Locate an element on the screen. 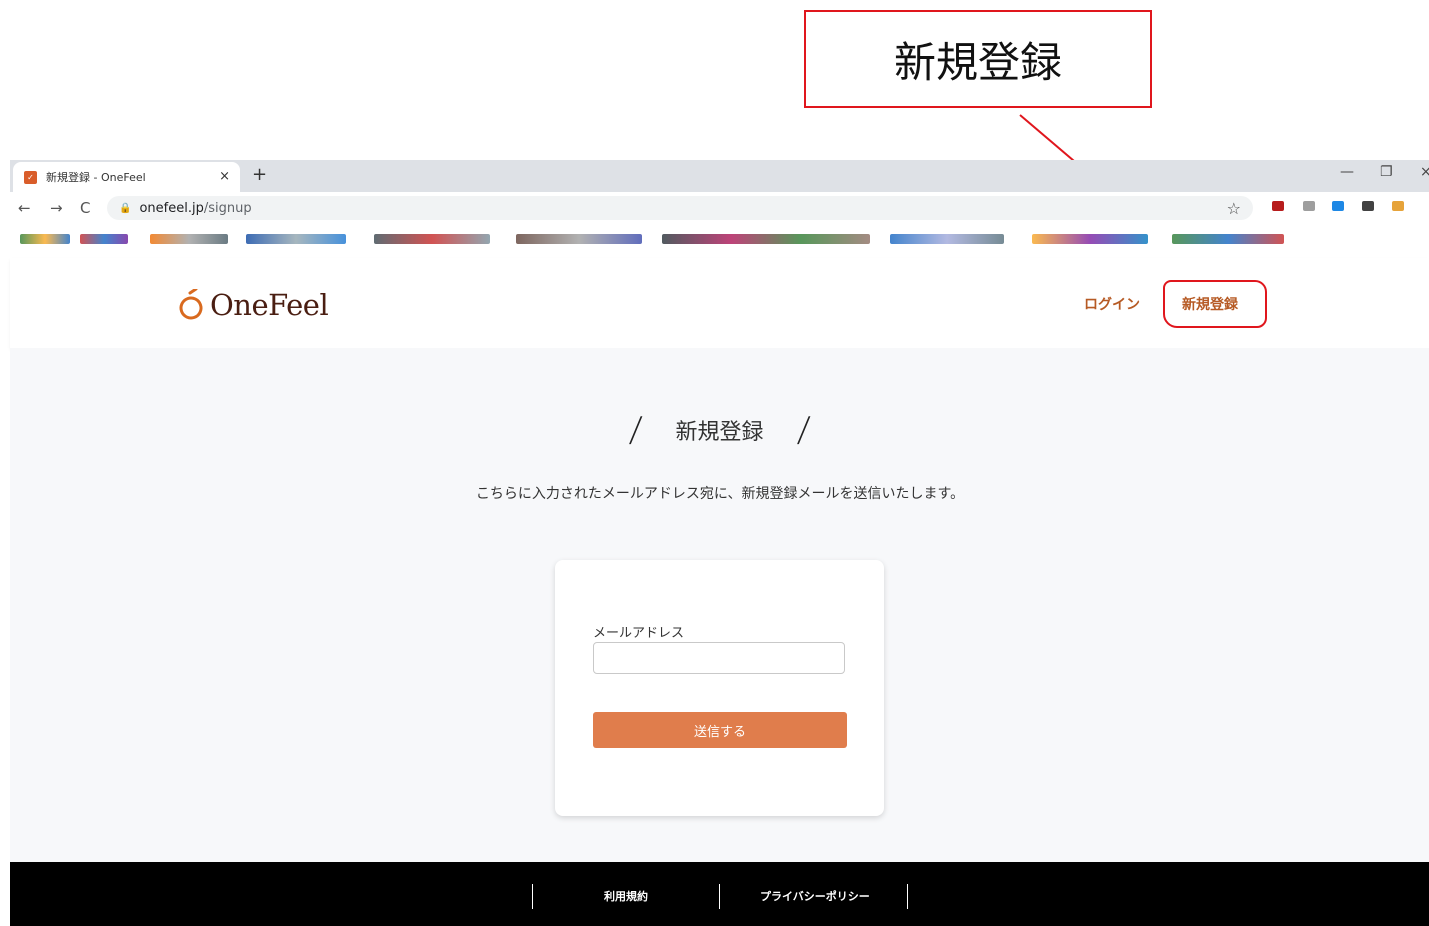 The width and height of the screenshot is (1429, 926). page-title-row: / 新規登録 / is located at coordinates (719, 430).